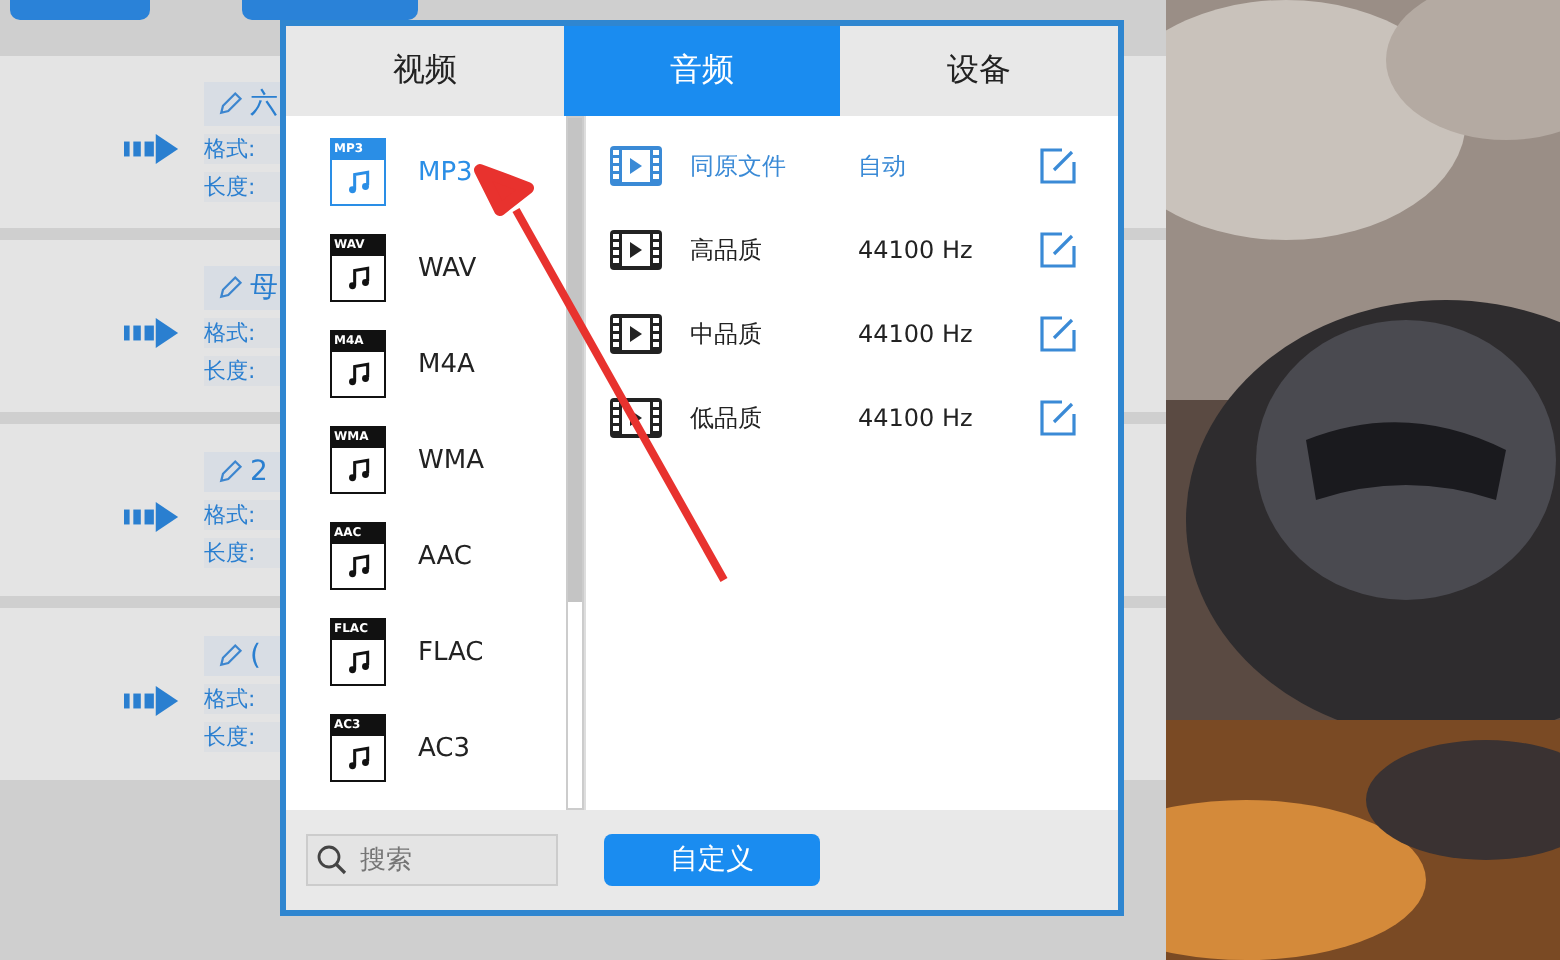 The width and height of the screenshot is (1560, 960). I want to click on preset-row: 中品质 44100 Hz, so click(864, 334).